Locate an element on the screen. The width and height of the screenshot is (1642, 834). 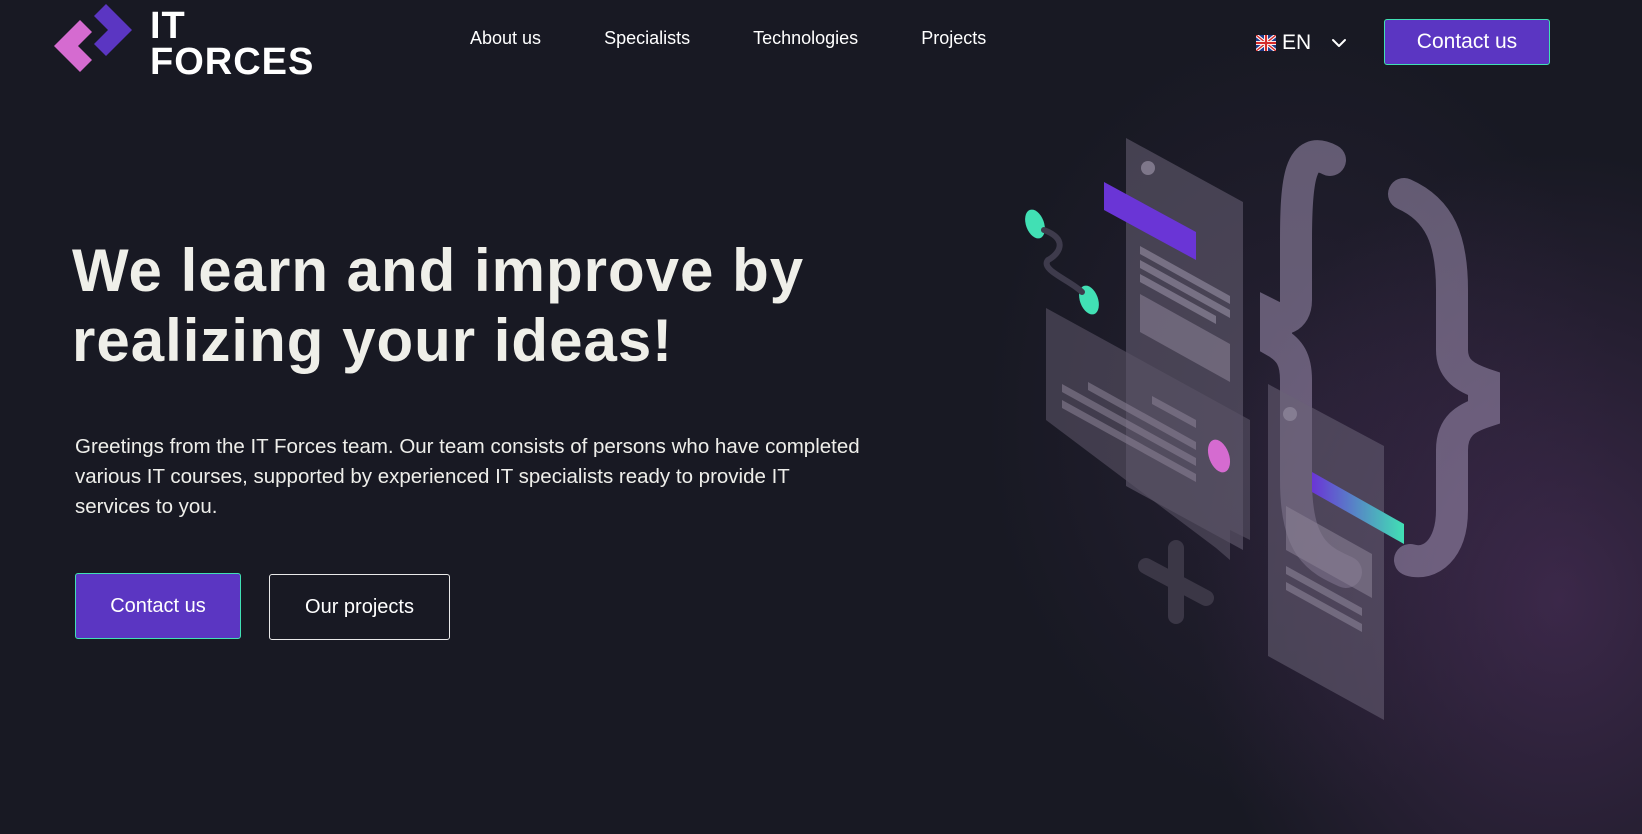
logo-text-line1: IT is located at coordinates (168, 26).